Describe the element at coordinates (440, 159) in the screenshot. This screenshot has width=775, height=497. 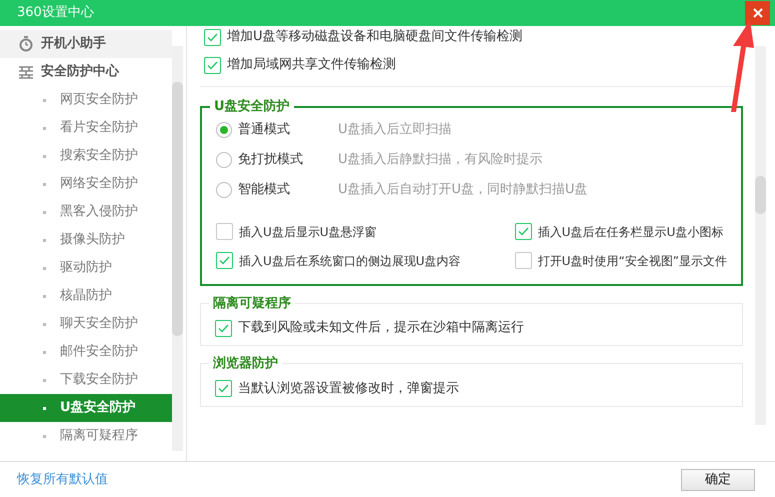
I see `mode-description: U盘插入后静默扫描，有风险时提示` at that location.